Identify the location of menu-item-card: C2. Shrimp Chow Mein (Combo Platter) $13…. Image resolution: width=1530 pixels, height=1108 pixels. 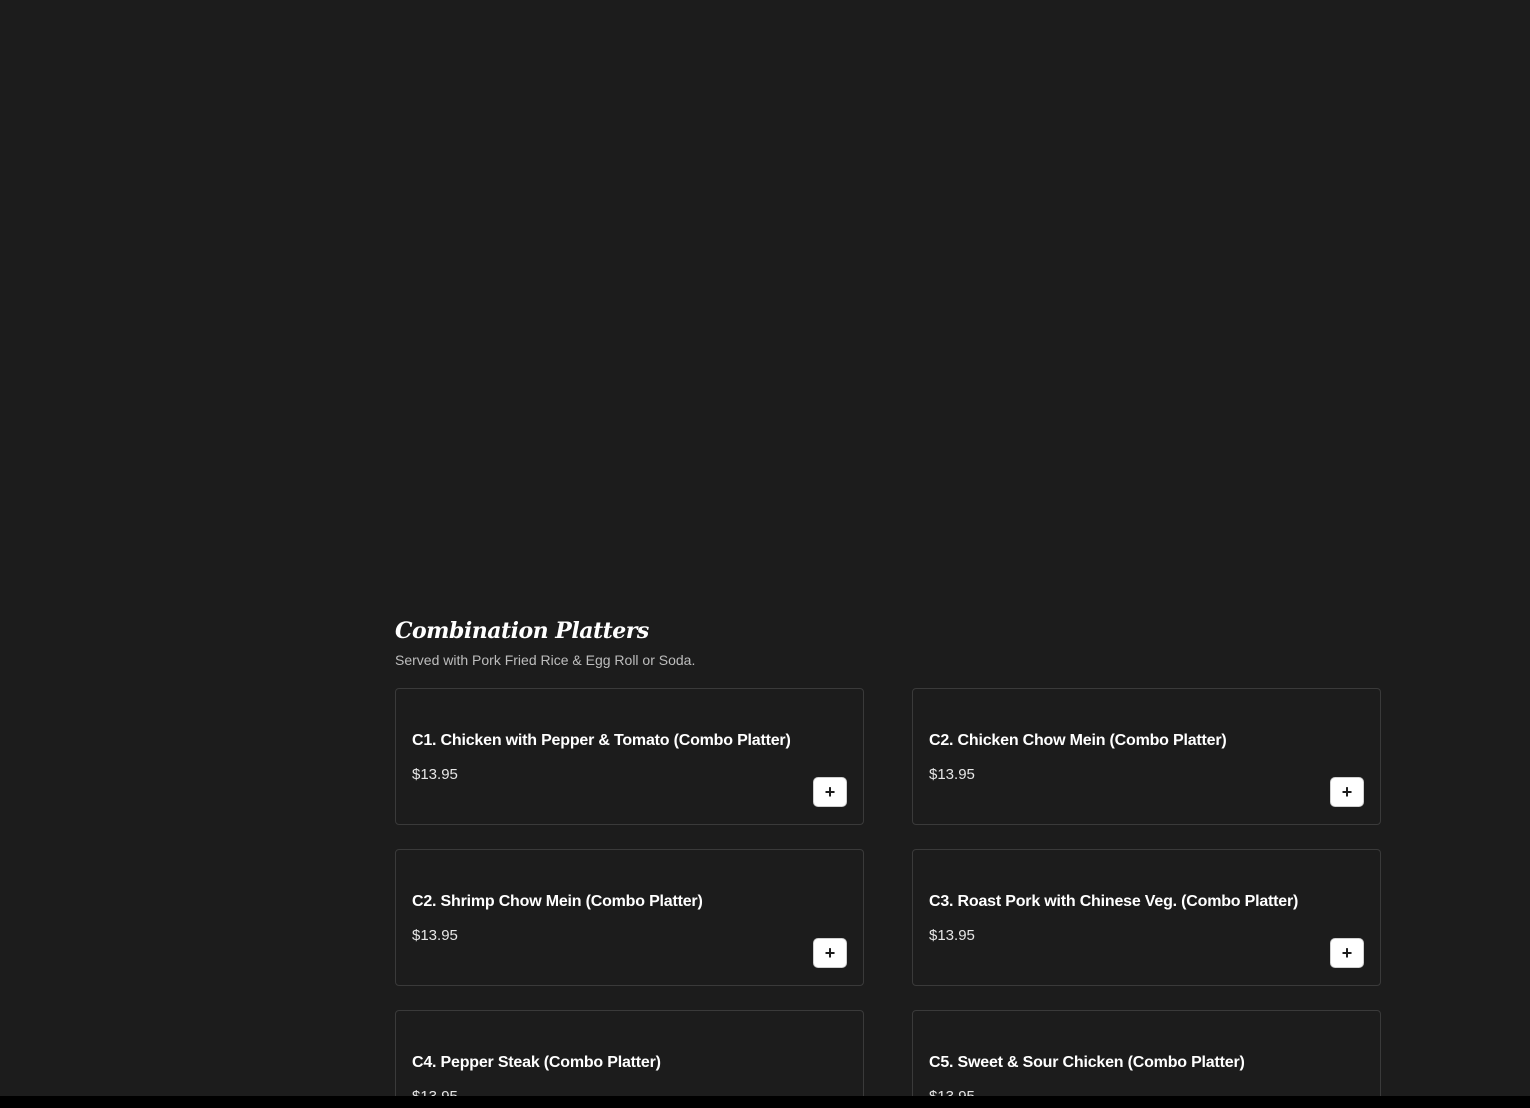
(629, 917).